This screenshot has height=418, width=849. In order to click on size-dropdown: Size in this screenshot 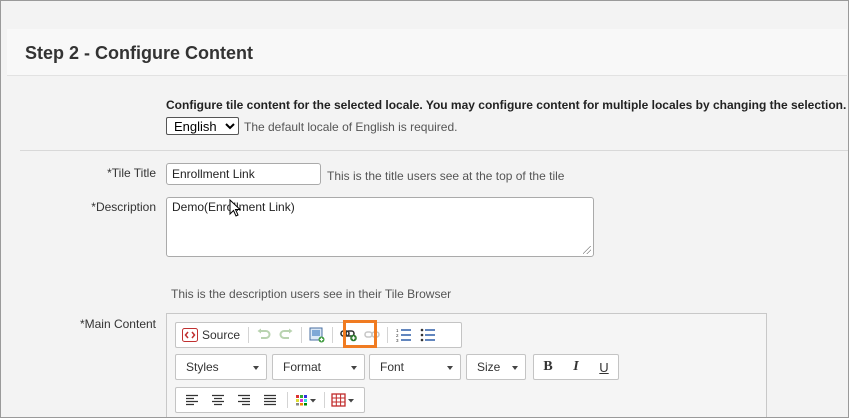, I will do `click(496, 367)`.